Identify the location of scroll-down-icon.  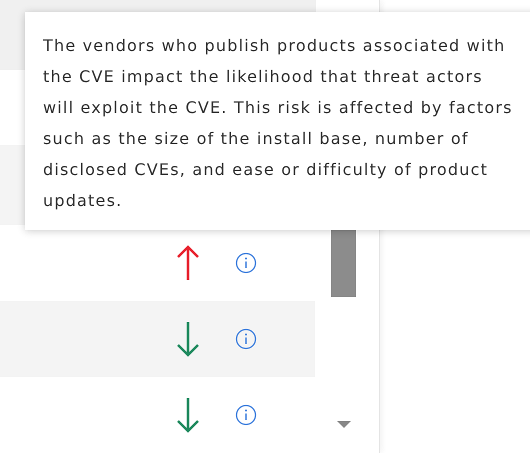
(344, 425).